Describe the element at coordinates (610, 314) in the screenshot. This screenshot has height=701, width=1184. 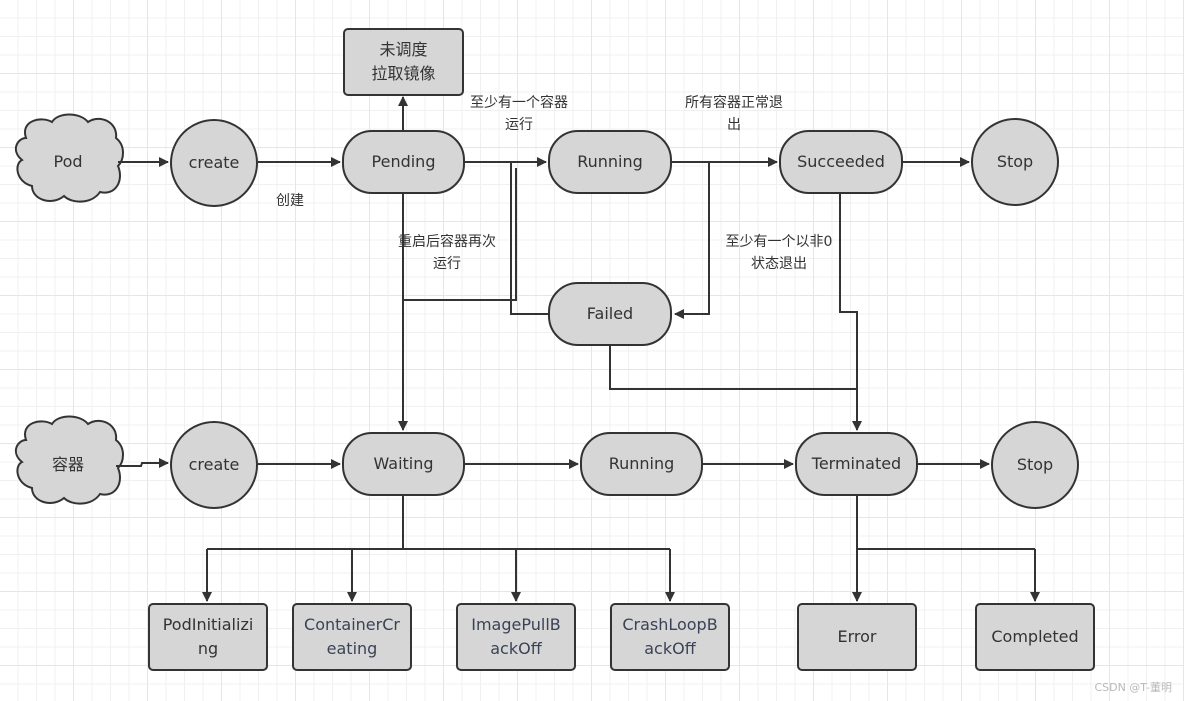
I see `failed-node: Failed` at that location.